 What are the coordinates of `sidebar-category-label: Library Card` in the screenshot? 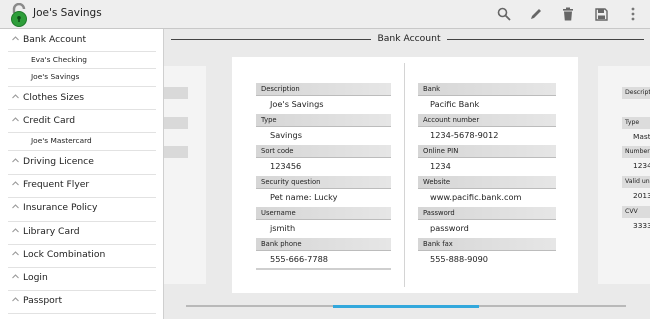 It's located at (51, 231).